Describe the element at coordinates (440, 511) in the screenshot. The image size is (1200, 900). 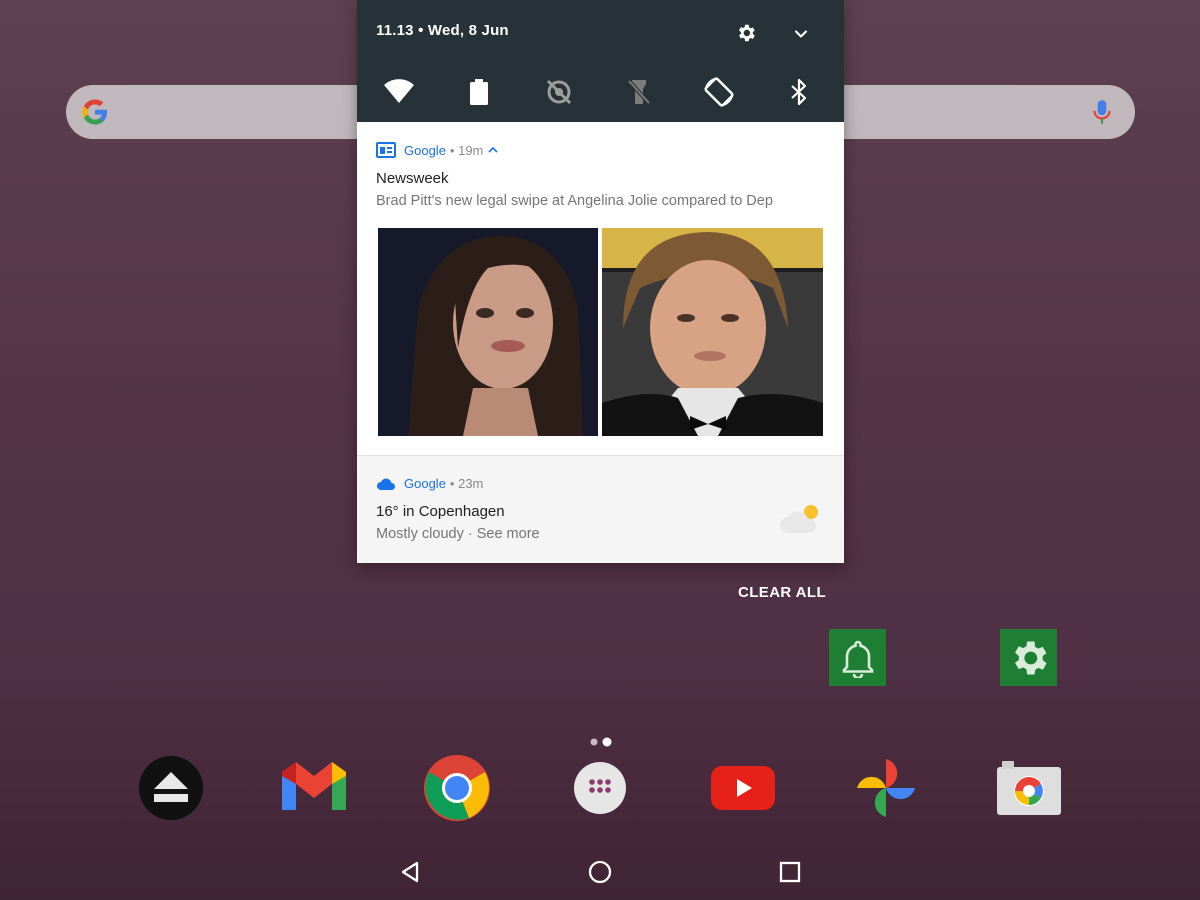
I see `notification-title: 16° in Copenhagen` at that location.